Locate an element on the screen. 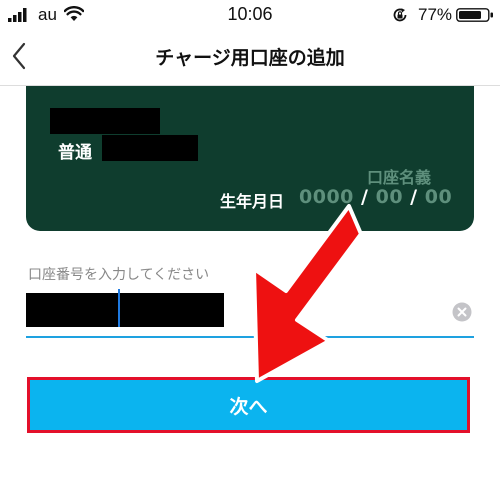 Image resolution: width=500 pixels, height=502 pixels. battery-percent: 77% is located at coordinates (435, 14).